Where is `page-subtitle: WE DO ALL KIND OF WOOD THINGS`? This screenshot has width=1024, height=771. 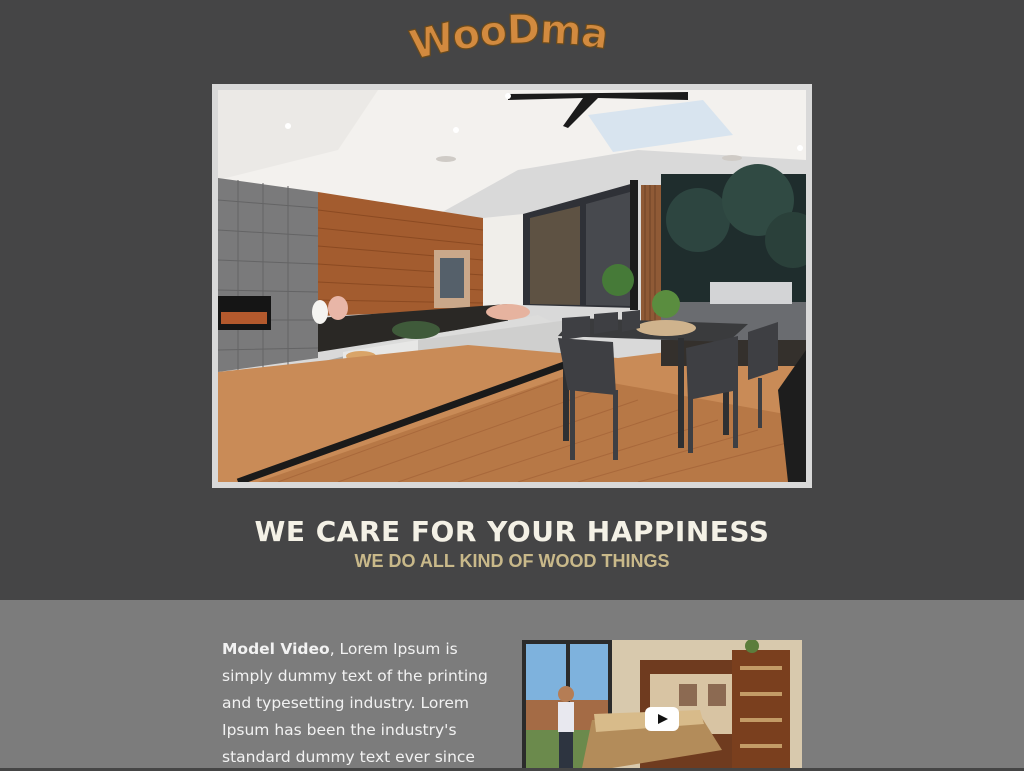
page-subtitle: WE DO ALL KIND OF WOOD THINGS is located at coordinates (512, 561).